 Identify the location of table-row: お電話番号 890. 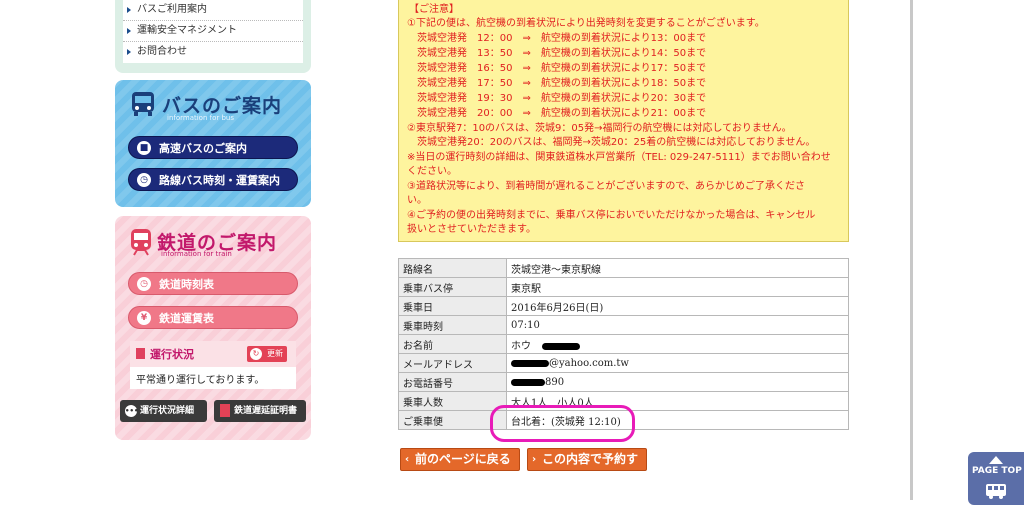
(623, 382).